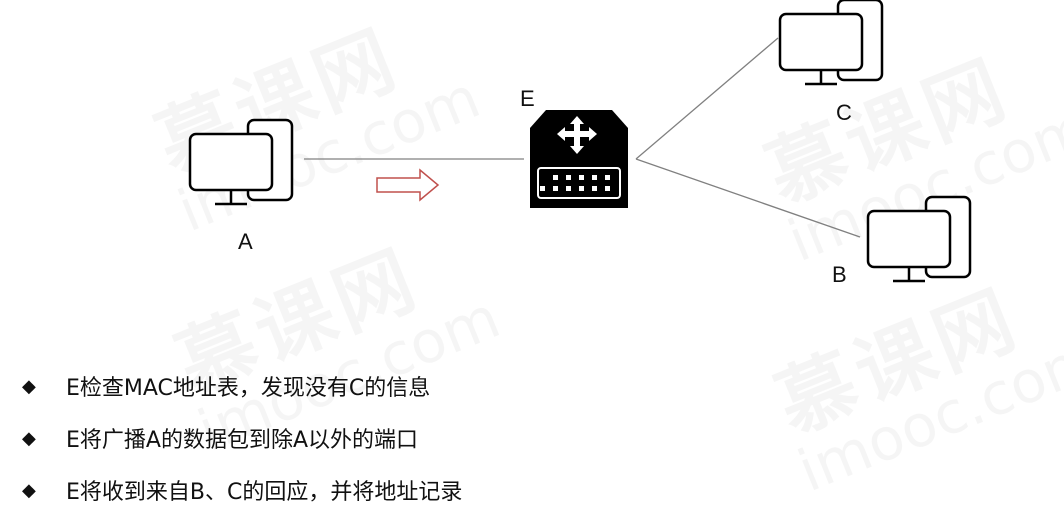 The image size is (1064, 518). Describe the element at coordinates (579, 159) in the screenshot. I see `network-switch-icon` at that location.